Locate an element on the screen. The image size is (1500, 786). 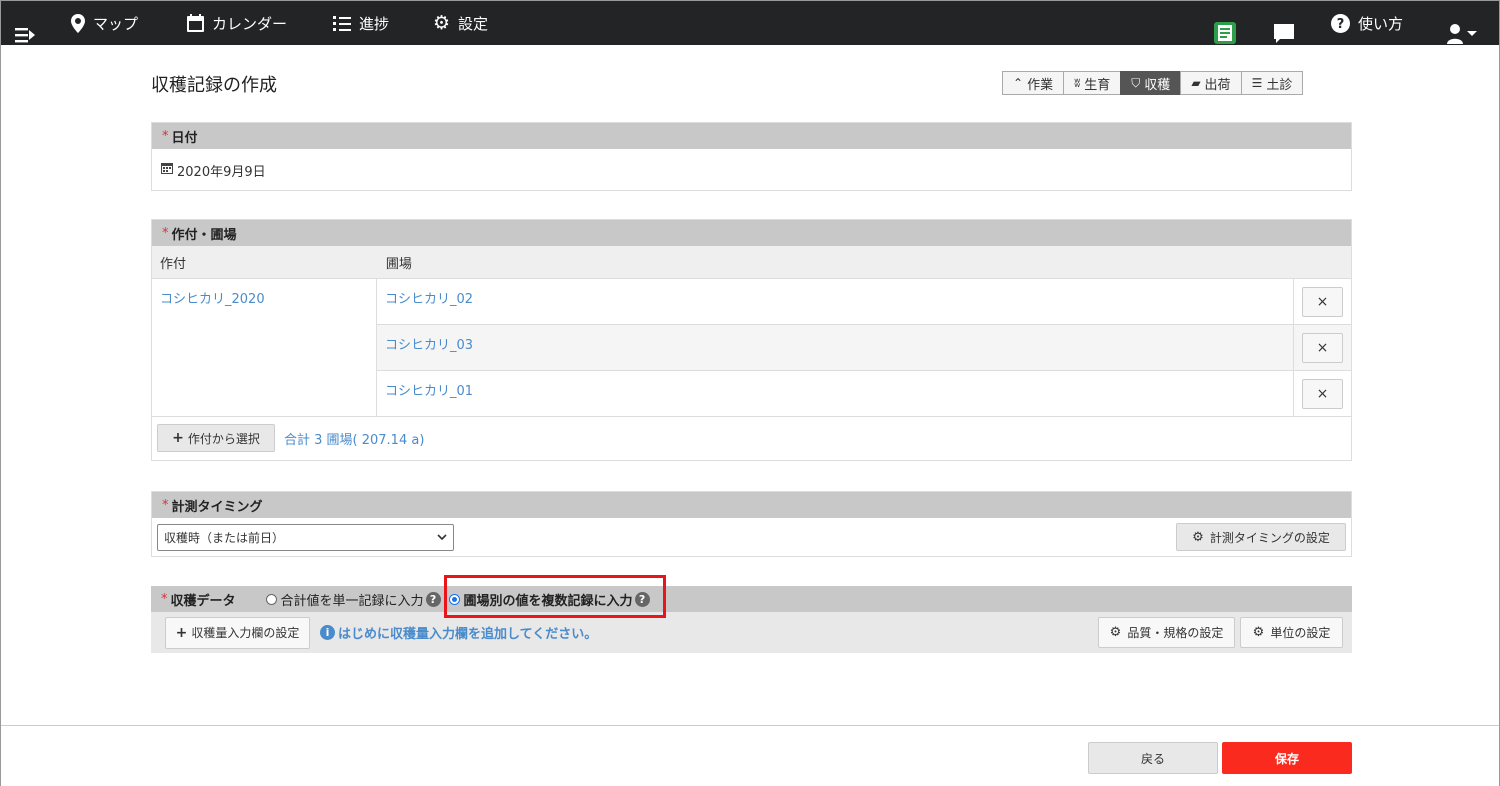
user-menu is located at coordinates (1462, 34).